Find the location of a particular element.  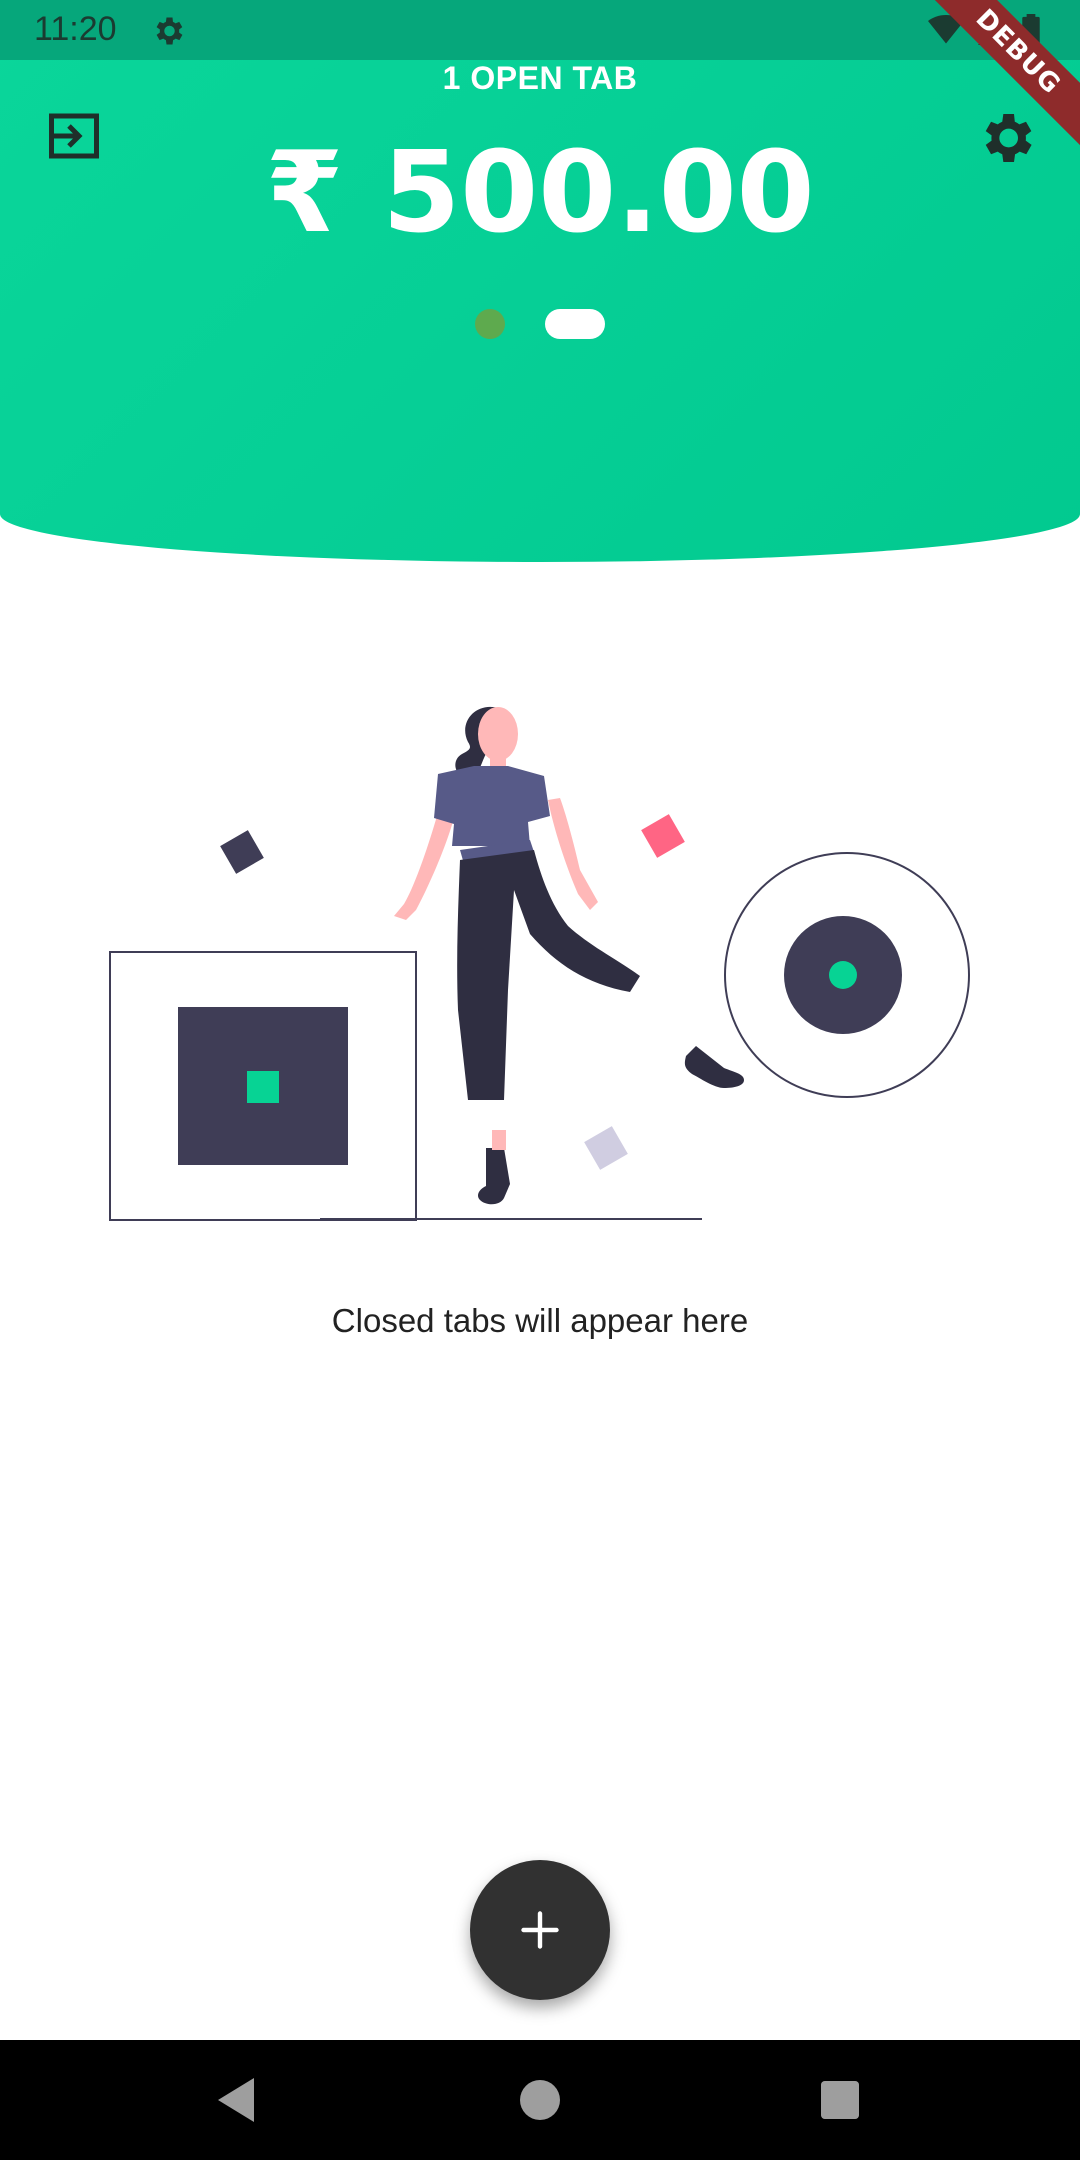

home-icon is located at coordinates (540, 2100).